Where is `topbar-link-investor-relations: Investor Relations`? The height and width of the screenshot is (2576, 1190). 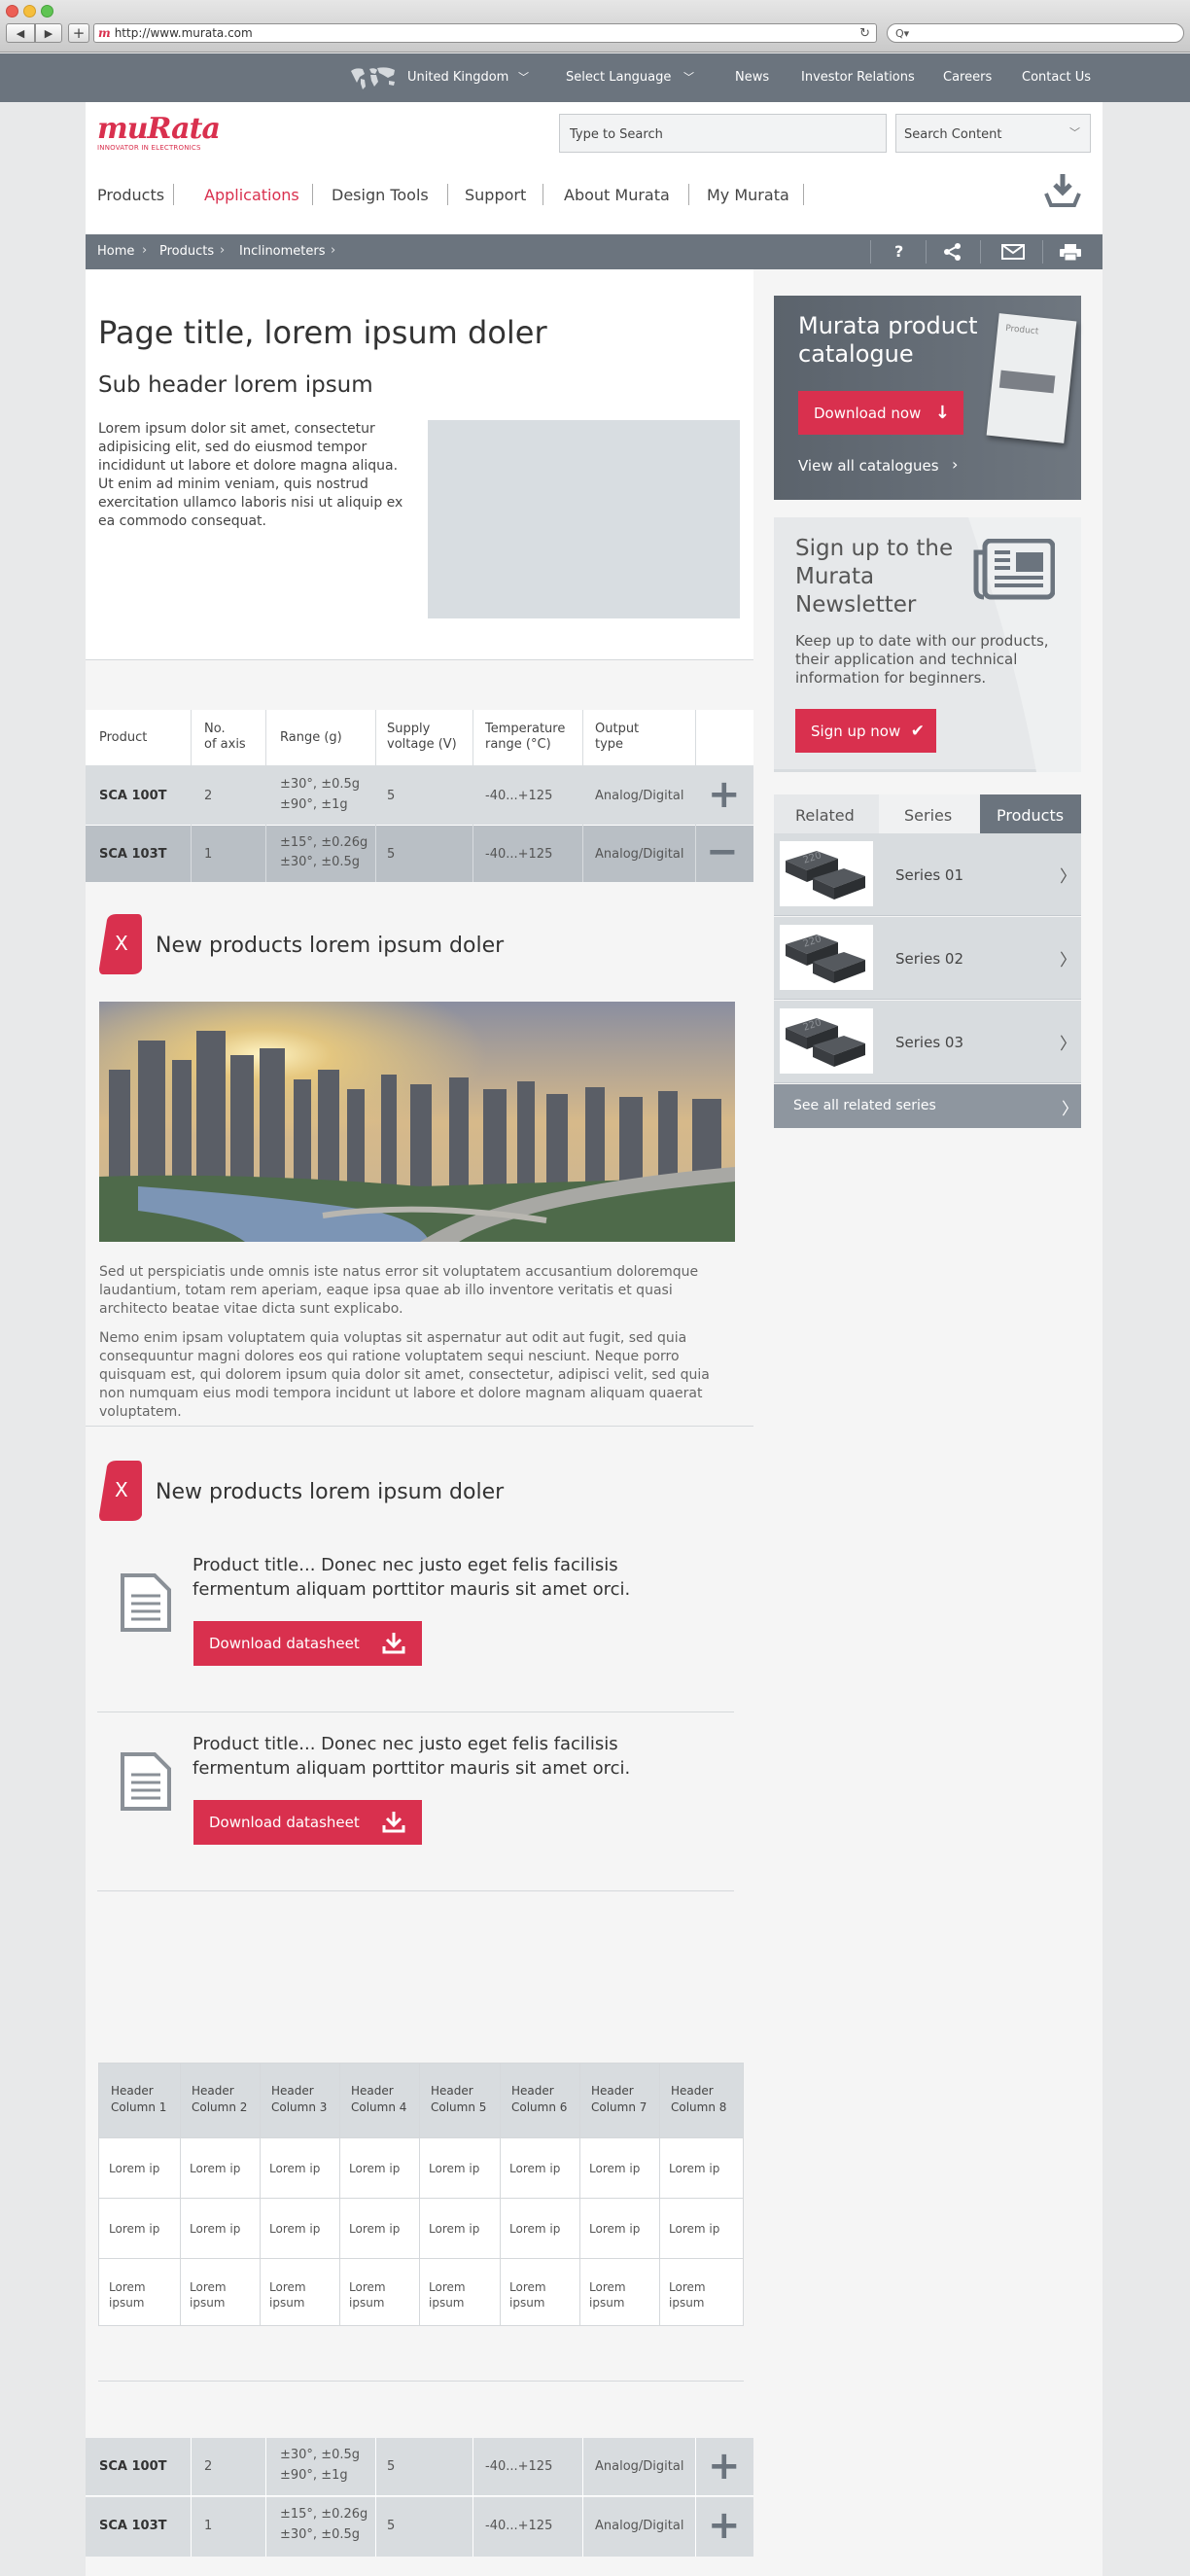 topbar-link-investor-relations: Investor Relations is located at coordinates (858, 77).